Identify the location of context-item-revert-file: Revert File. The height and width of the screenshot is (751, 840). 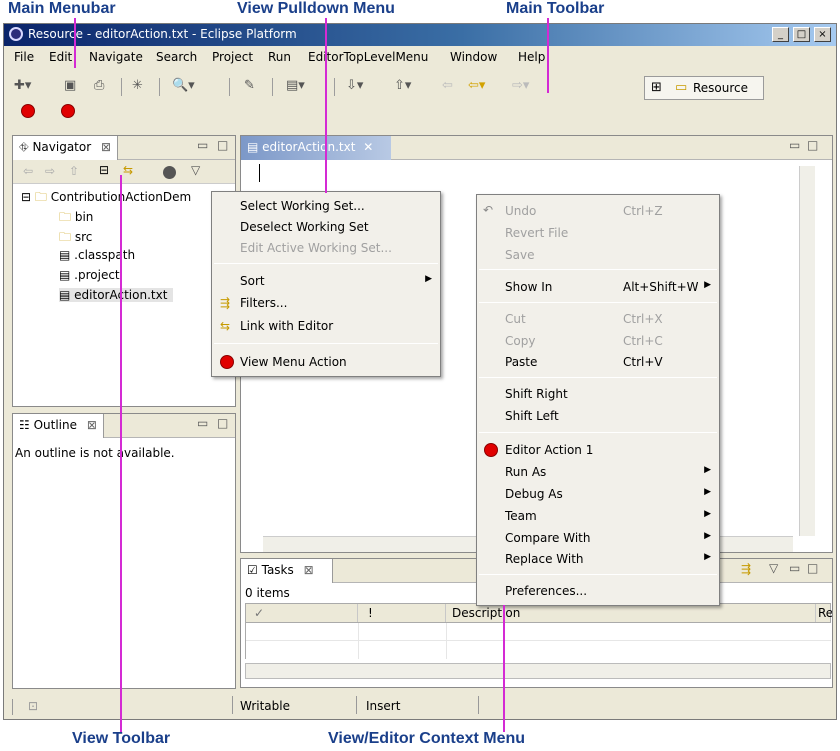
(598, 233).